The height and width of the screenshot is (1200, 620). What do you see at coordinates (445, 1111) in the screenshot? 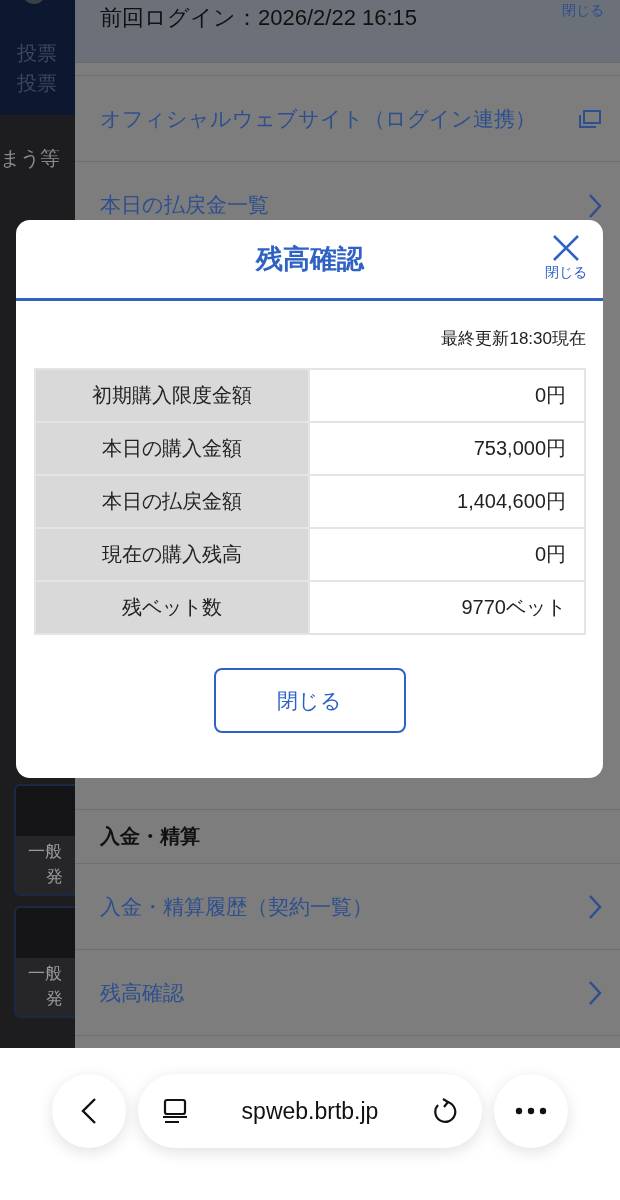
I see `reload-icon` at bounding box center [445, 1111].